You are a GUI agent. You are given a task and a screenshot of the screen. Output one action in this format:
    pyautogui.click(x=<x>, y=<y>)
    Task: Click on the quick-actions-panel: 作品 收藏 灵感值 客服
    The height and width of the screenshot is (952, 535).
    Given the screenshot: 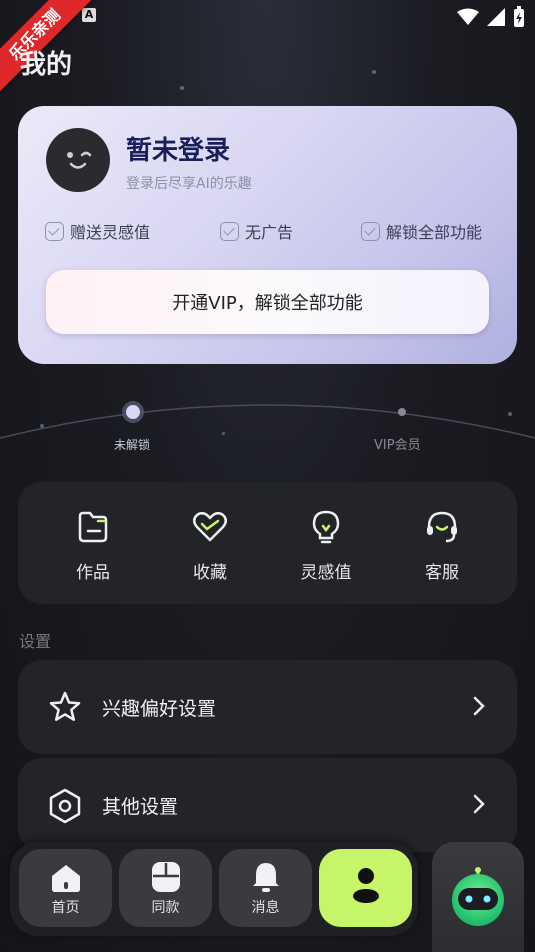 What is the action you would take?
    pyautogui.click(x=267, y=543)
    